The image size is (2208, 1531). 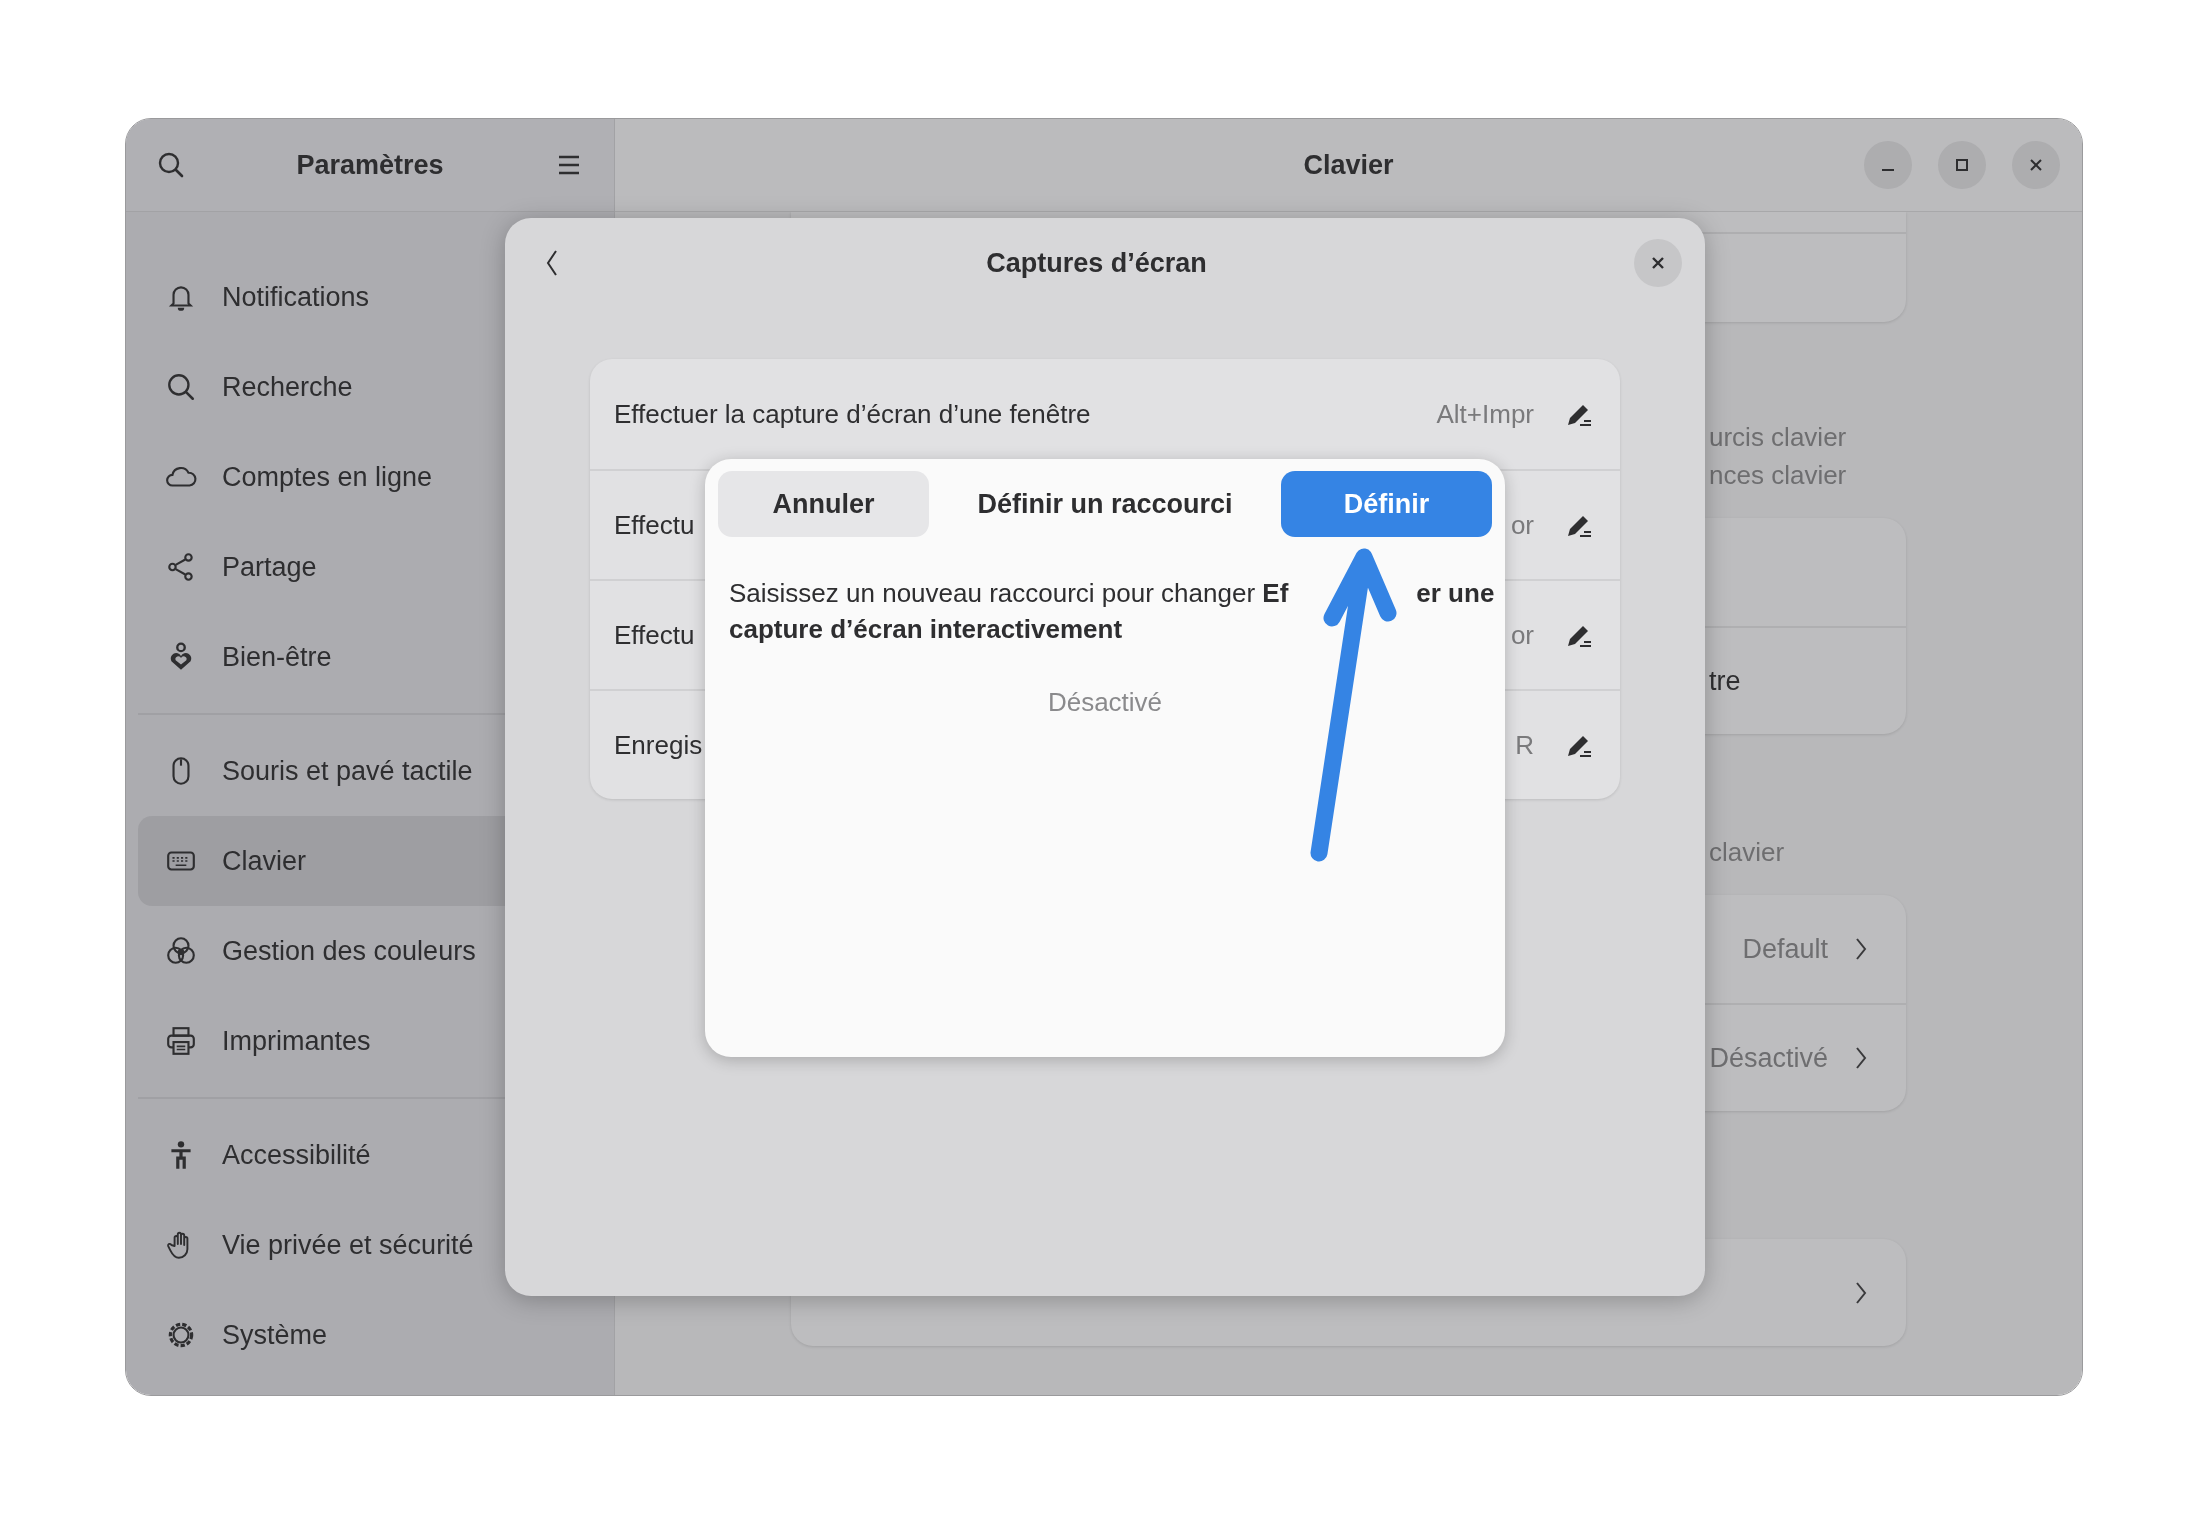 What do you see at coordinates (1105, 702) in the screenshot?
I see `shortcut-status: Désactivé` at bounding box center [1105, 702].